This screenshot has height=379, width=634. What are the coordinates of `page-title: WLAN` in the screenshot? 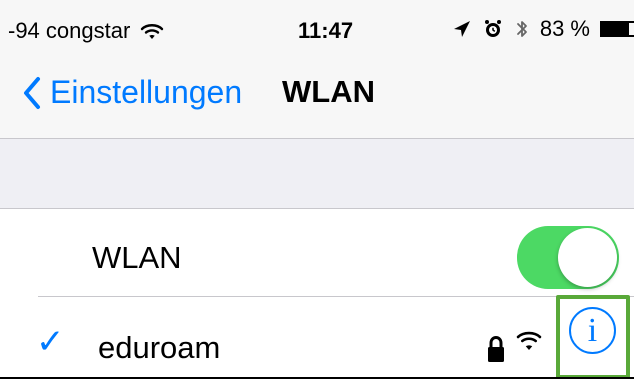 It's located at (328, 91).